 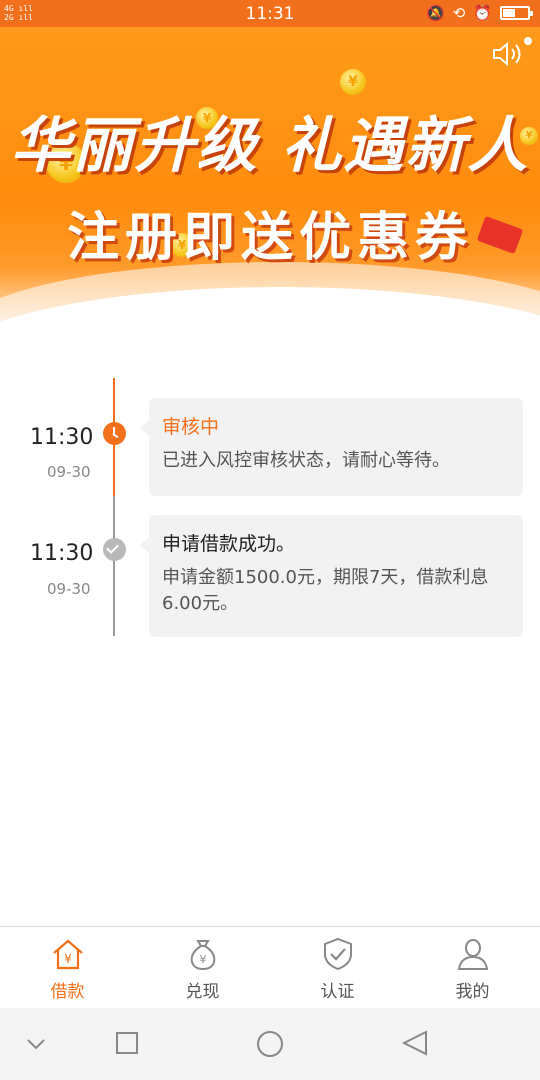 What do you see at coordinates (414, 1045) in the screenshot?
I see `back-triangle-icon` at bounding box center [414, 1045].